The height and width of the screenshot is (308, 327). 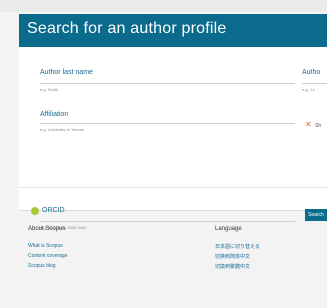 I want to click on page-header: Search for an author profile, so click(x=173, y=30).